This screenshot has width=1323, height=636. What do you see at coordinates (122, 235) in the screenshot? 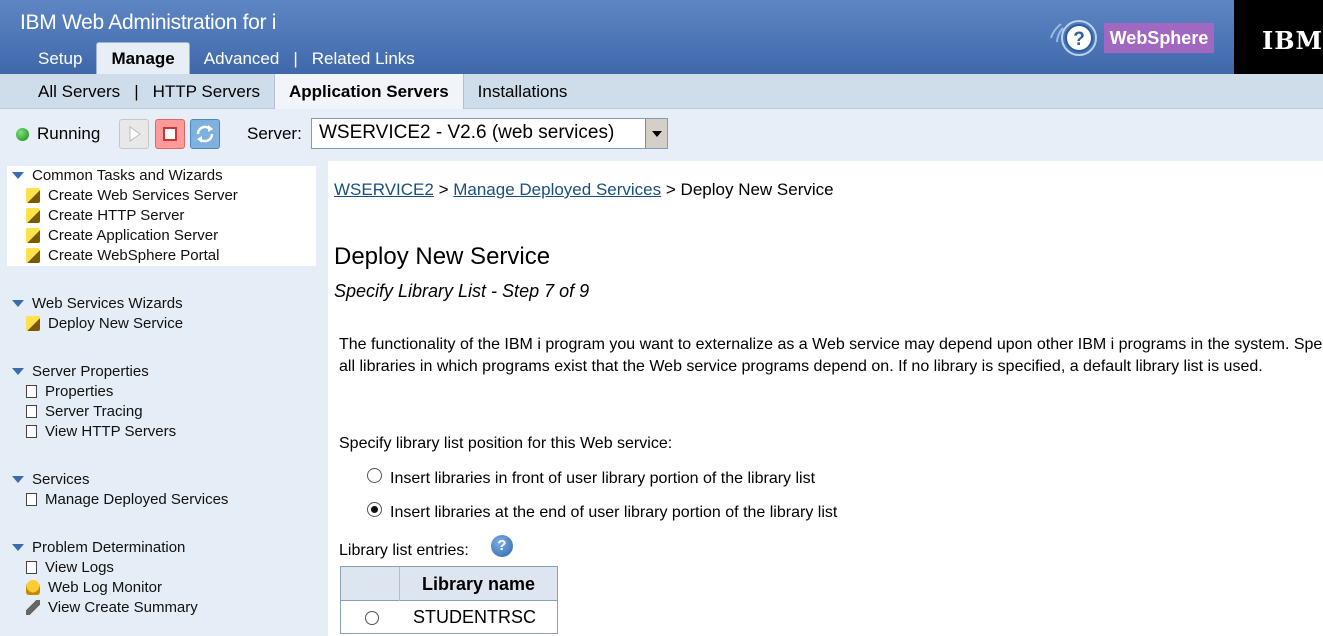
I see `sidebar-item-create-application-server: Create Application Server` at bounding box center [122, 235].